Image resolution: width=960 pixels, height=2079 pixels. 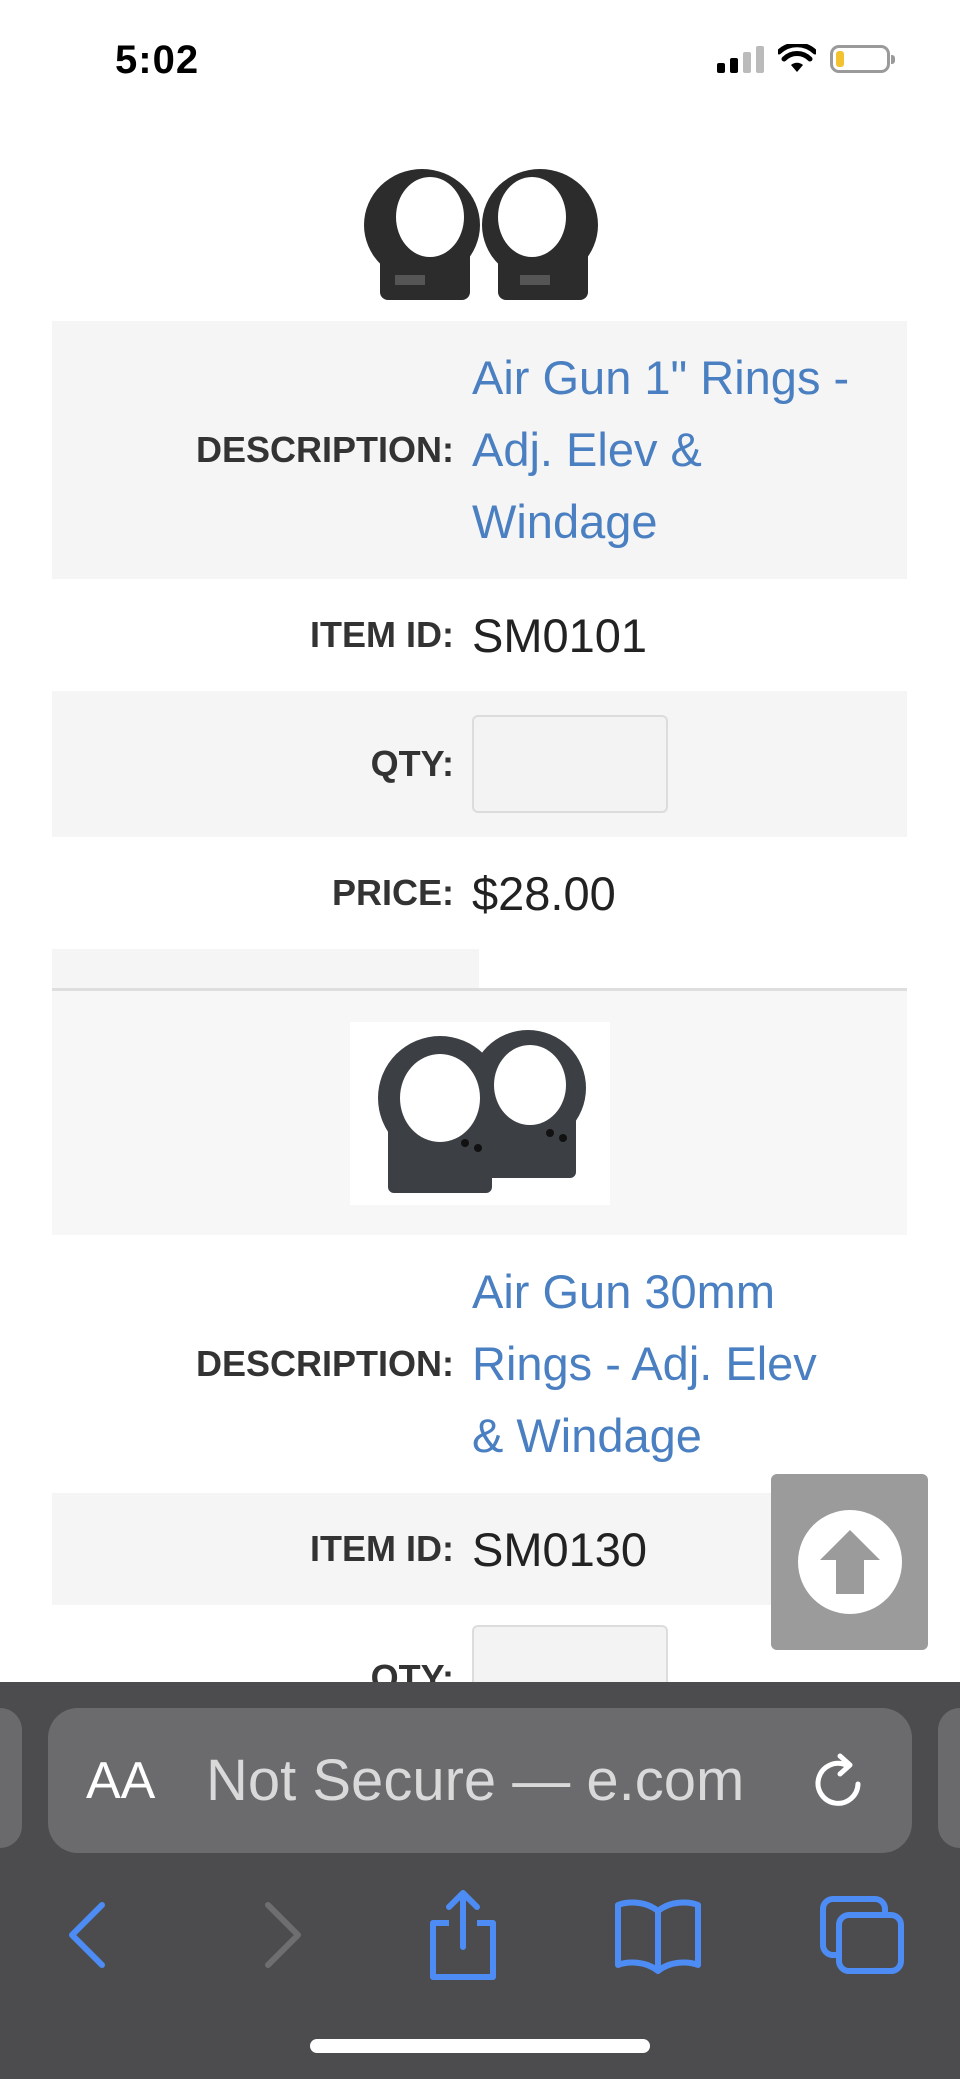 I want to click on scope-rings-image, so click(x=480, y=234).